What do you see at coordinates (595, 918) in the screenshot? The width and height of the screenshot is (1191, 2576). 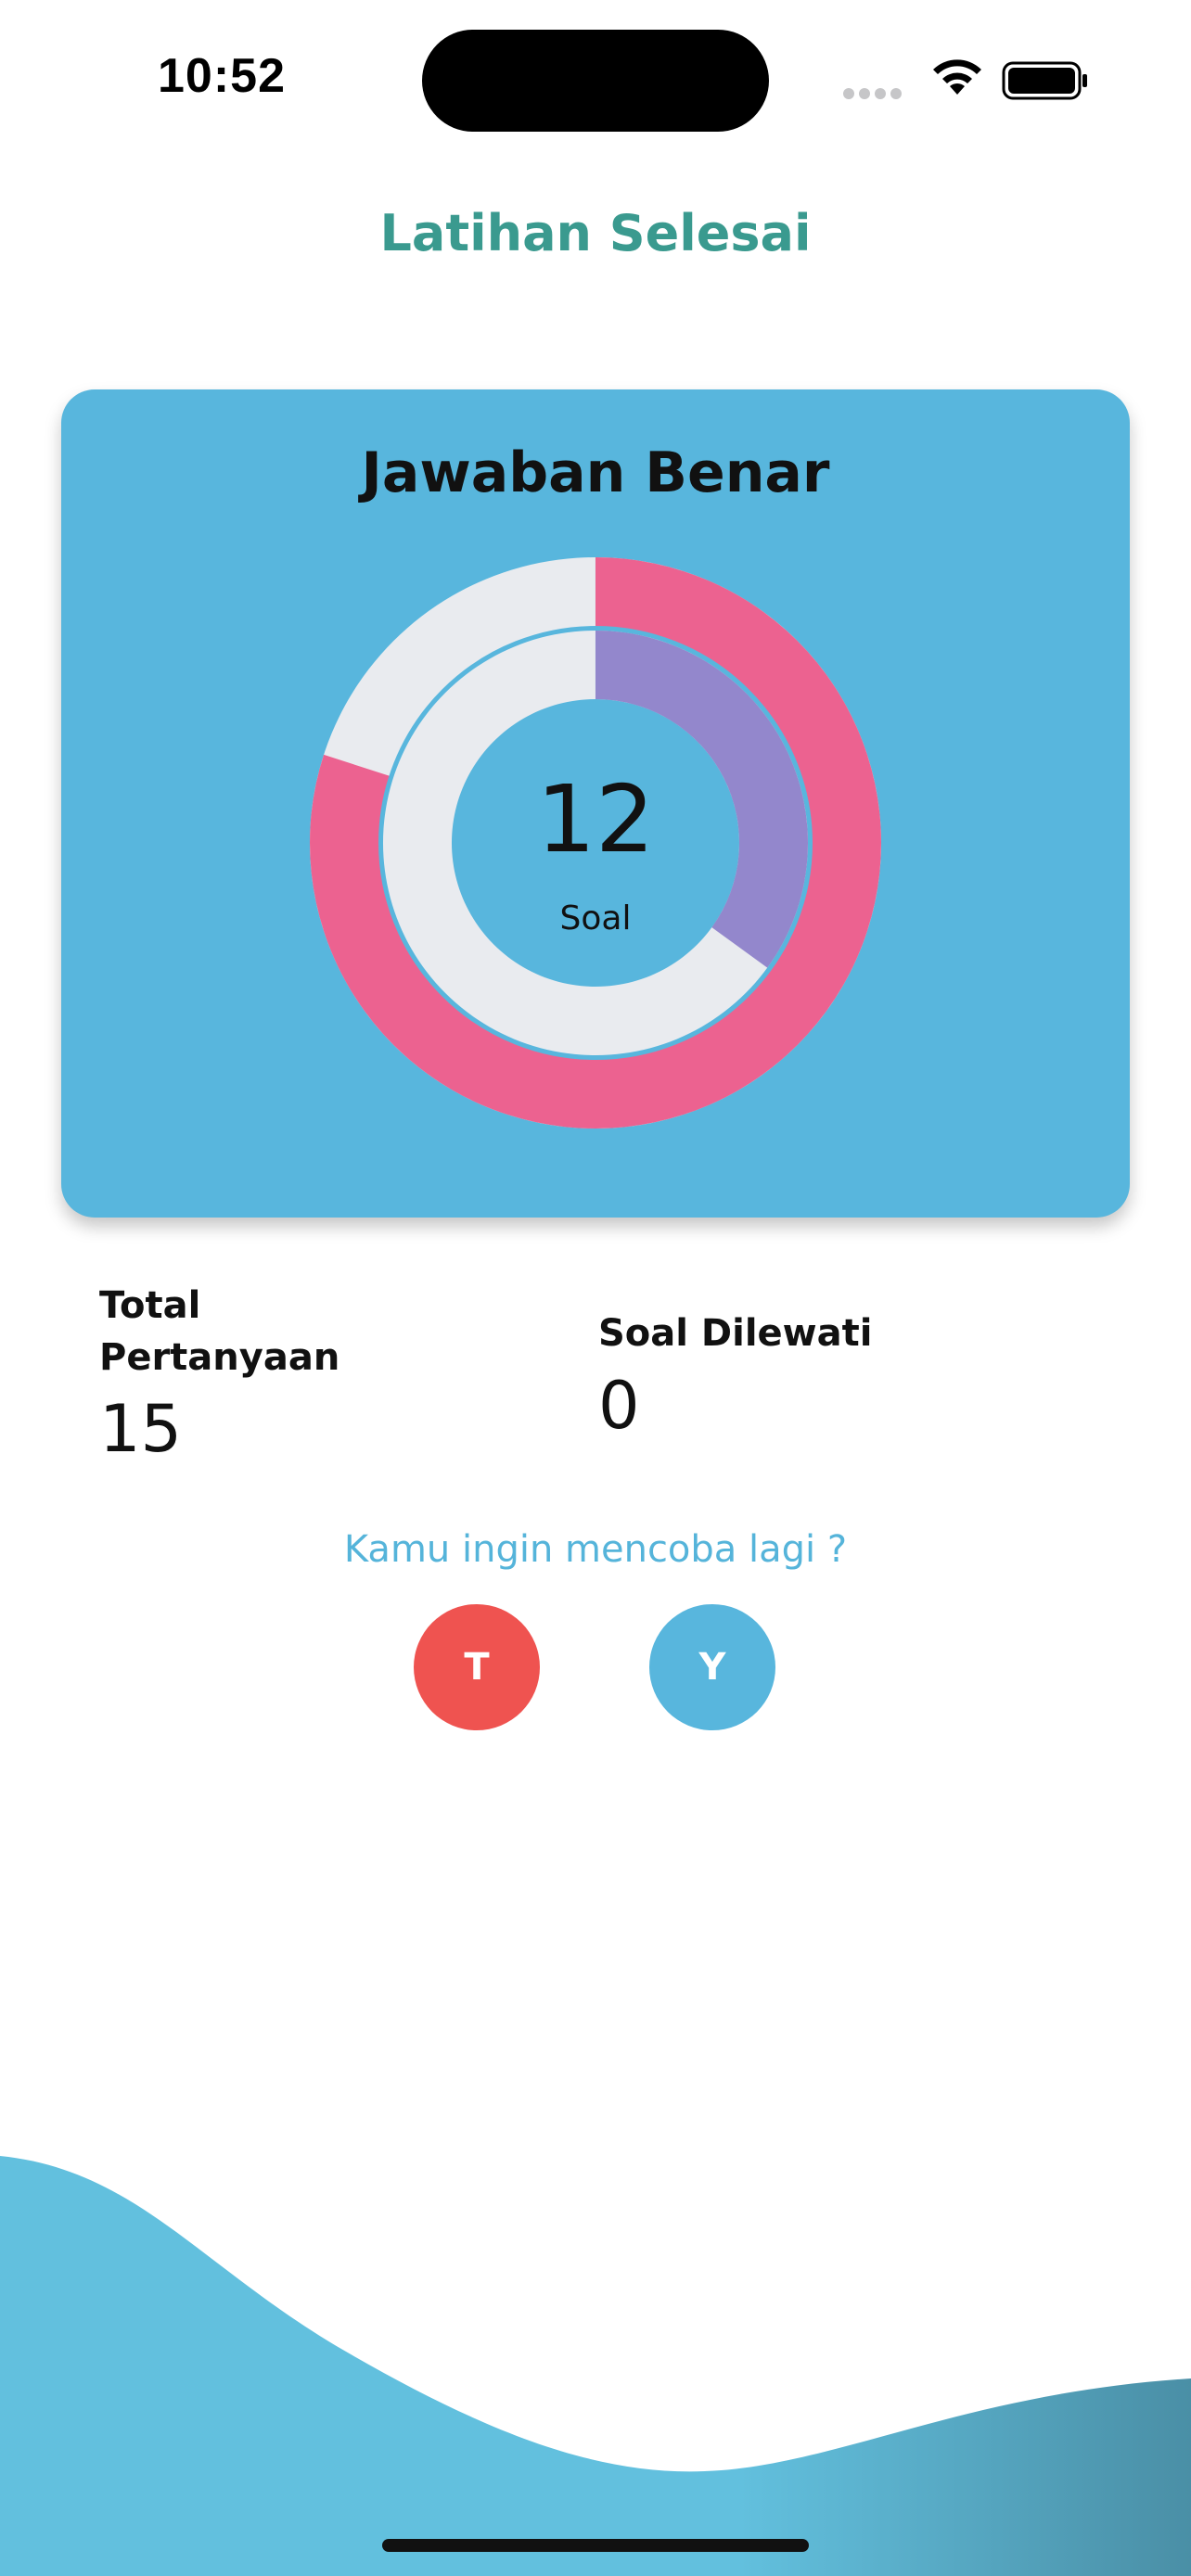 I see `correct-count-label: Soal` at bounding box center [595, 918].